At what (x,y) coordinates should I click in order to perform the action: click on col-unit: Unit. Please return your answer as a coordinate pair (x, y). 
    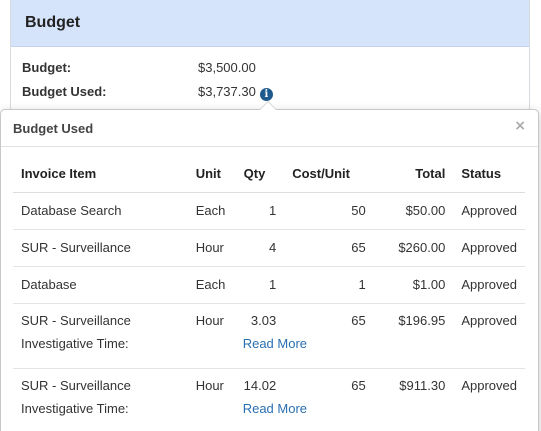
    Looking at the image, I should click on (211, 174).